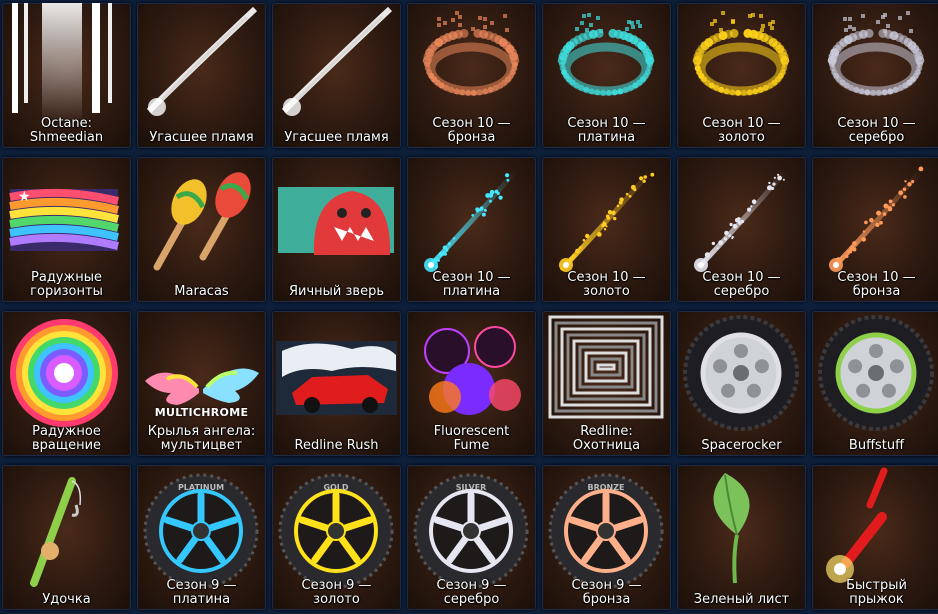 The height and width of the screenshot is (614, 938). Describe the element at coordinates (471, 593) in the screenshot. I see `item-label: Сезон 9 — серебро` at that location.